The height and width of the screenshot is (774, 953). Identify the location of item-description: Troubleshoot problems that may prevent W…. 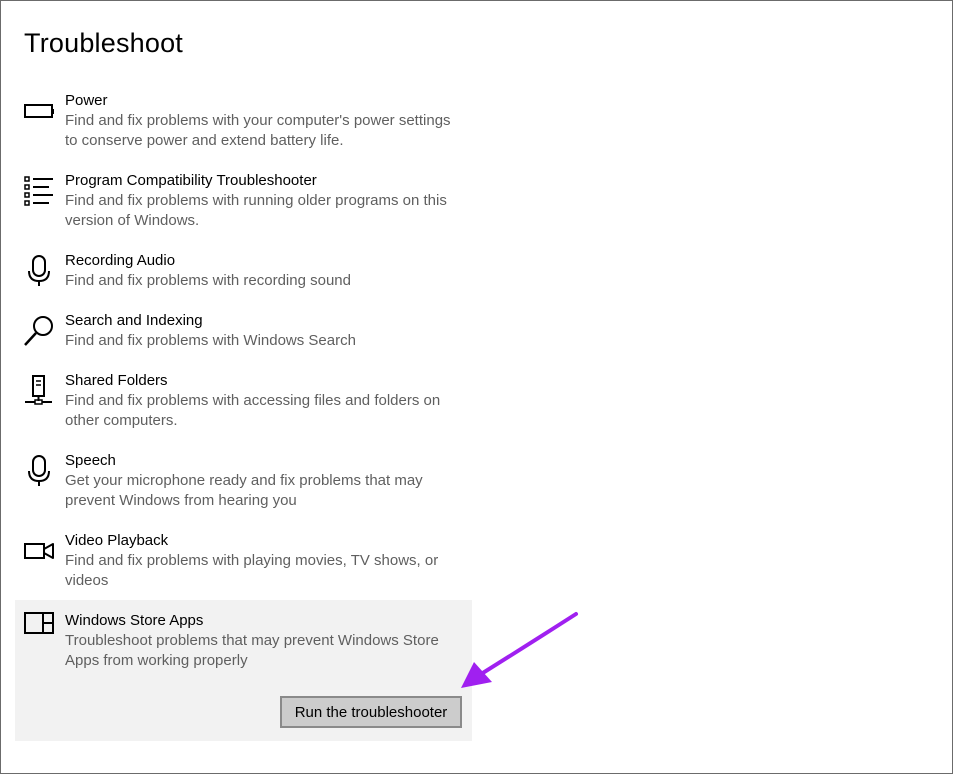
(252, 650).